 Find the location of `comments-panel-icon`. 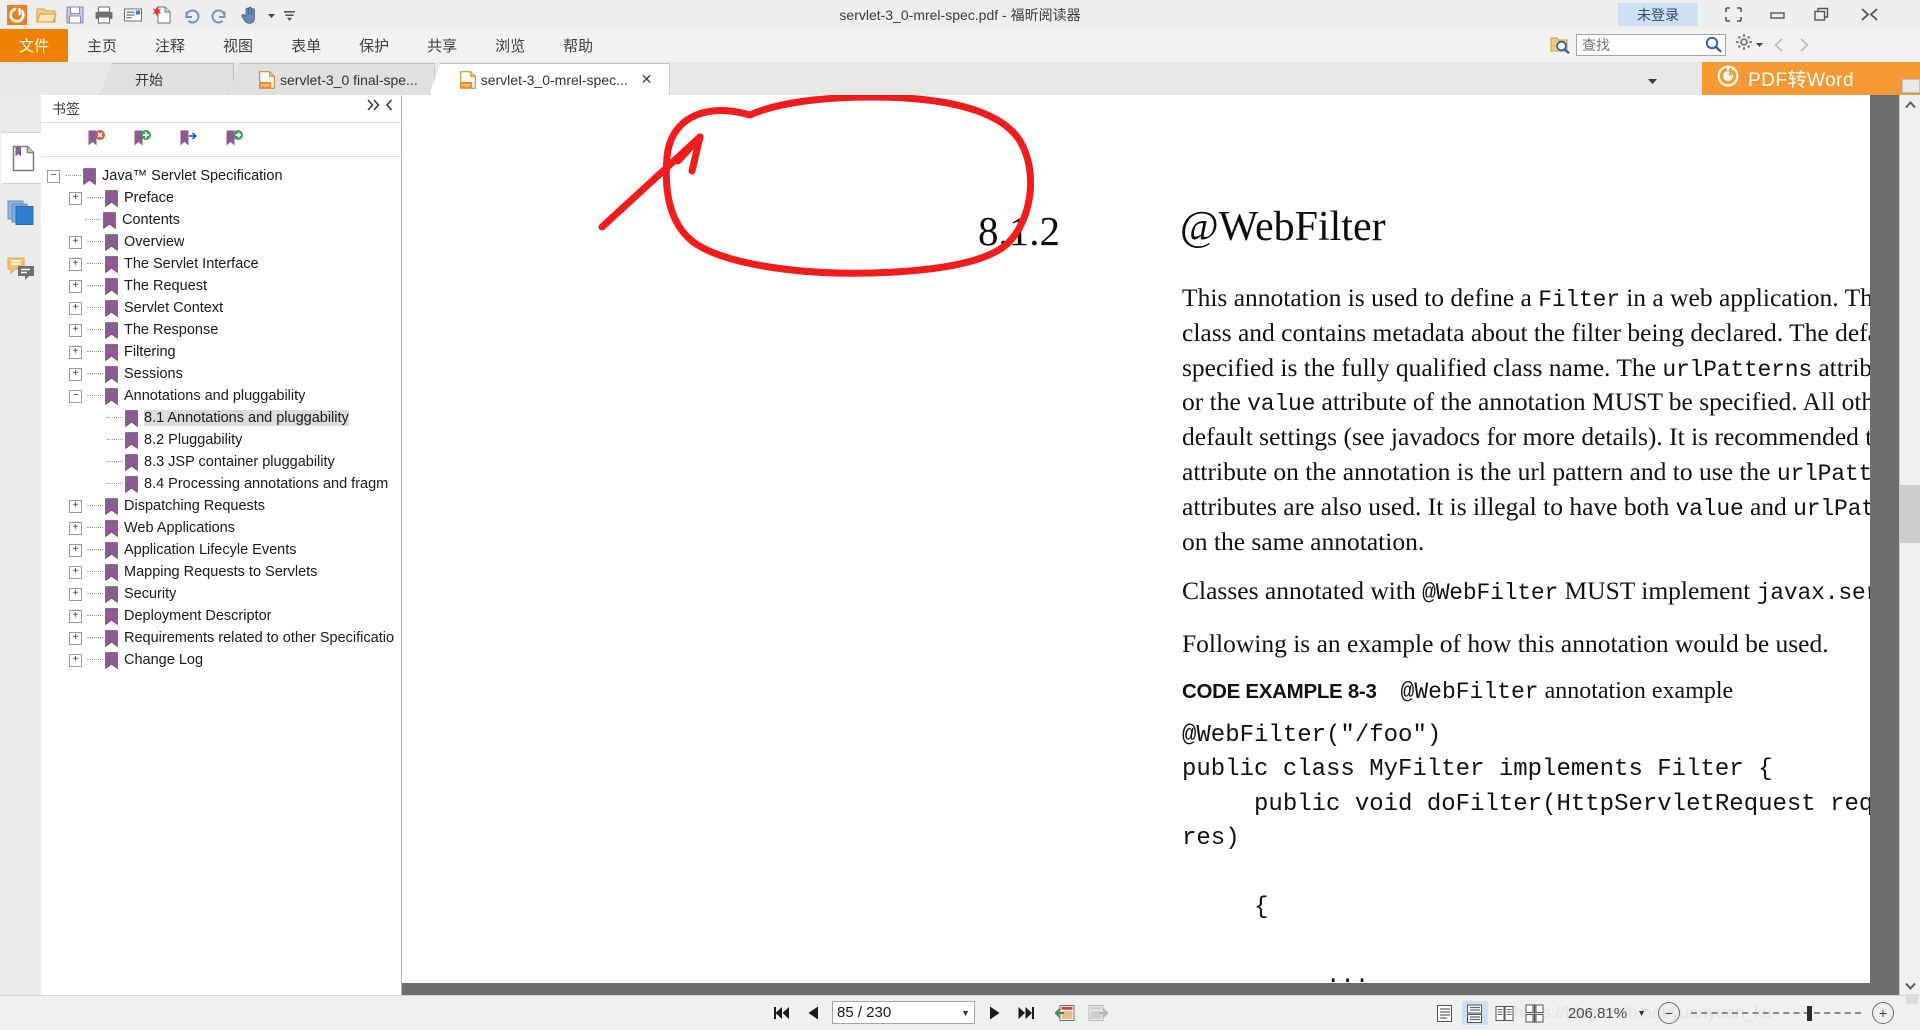

comments-panel-icon is located at coordinates (21, 268).